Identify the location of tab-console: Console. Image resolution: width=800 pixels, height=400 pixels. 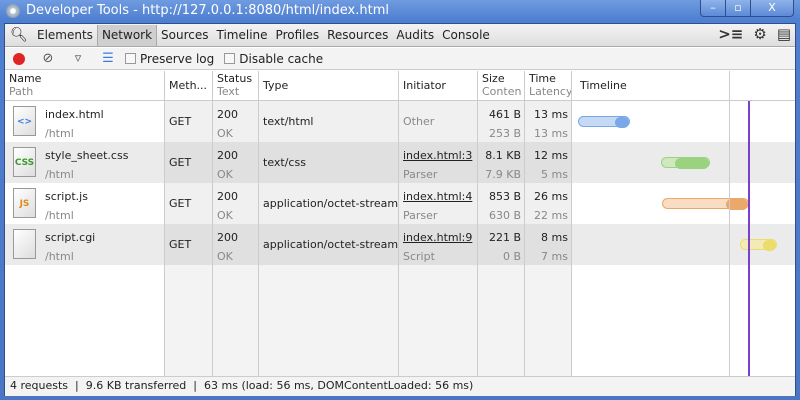
(466, 35).